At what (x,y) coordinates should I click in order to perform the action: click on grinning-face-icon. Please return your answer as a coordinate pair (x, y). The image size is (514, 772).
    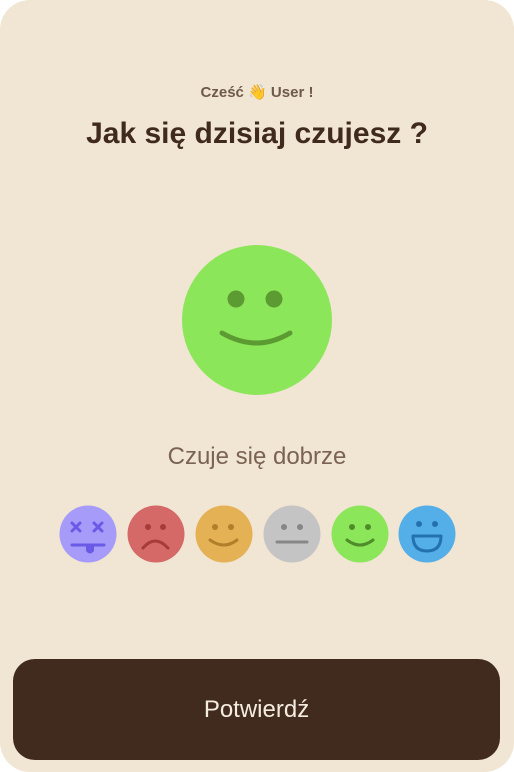
    Looking at the image, I should click on (427, 534).